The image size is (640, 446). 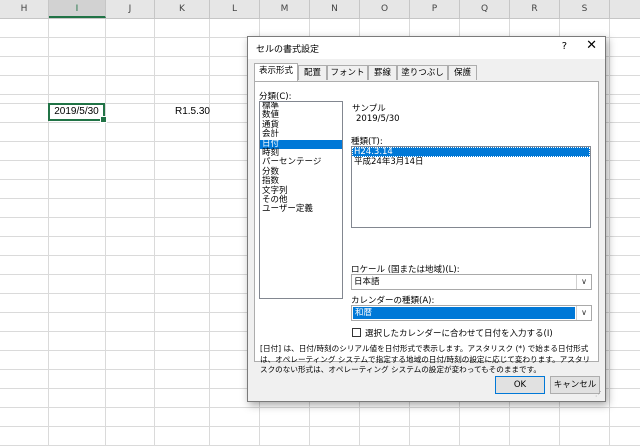 I want to click on sample-value: 2019/5/30, so click(x=378, y=119).